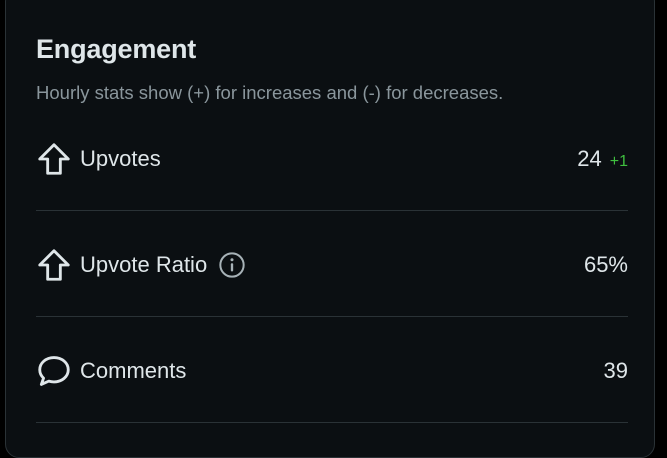 The width and height of the screenshot is (667, 458). What do you see at coordinates (133, 370) in the screenshot?
I see `stat-label: Comments` at bounding box center [133, 370].